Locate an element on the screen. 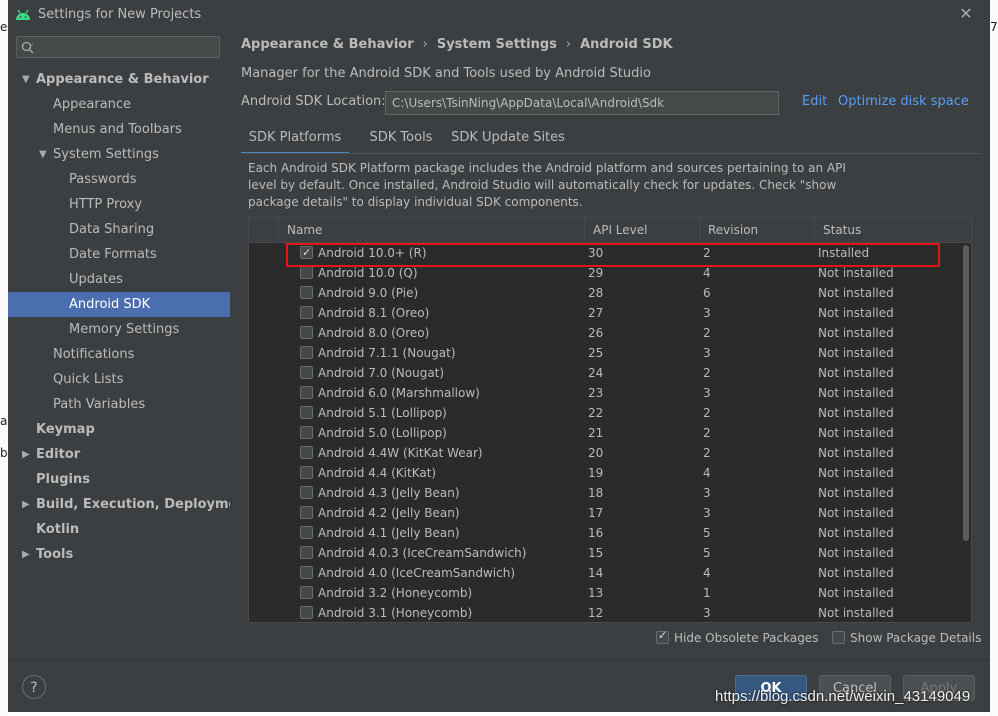  table-row: Android 5.1 (Lollipop) 22 2 Not installed is located at coordinates (605, 413).